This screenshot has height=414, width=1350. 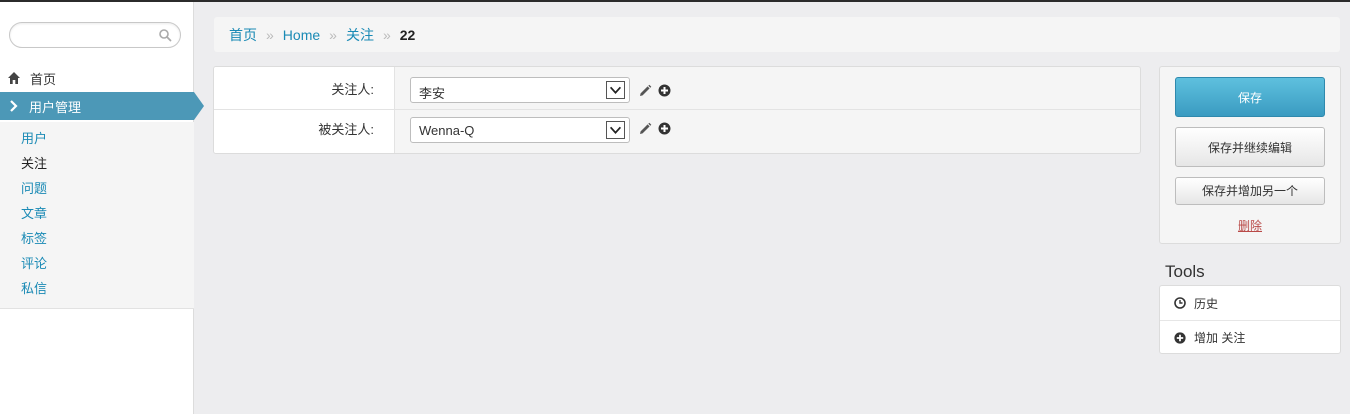 What do you see at coordinates (243, 35) in the screenshot?
I see `breadcrumb-link-home: 首页` at bounding box center [243, 35].